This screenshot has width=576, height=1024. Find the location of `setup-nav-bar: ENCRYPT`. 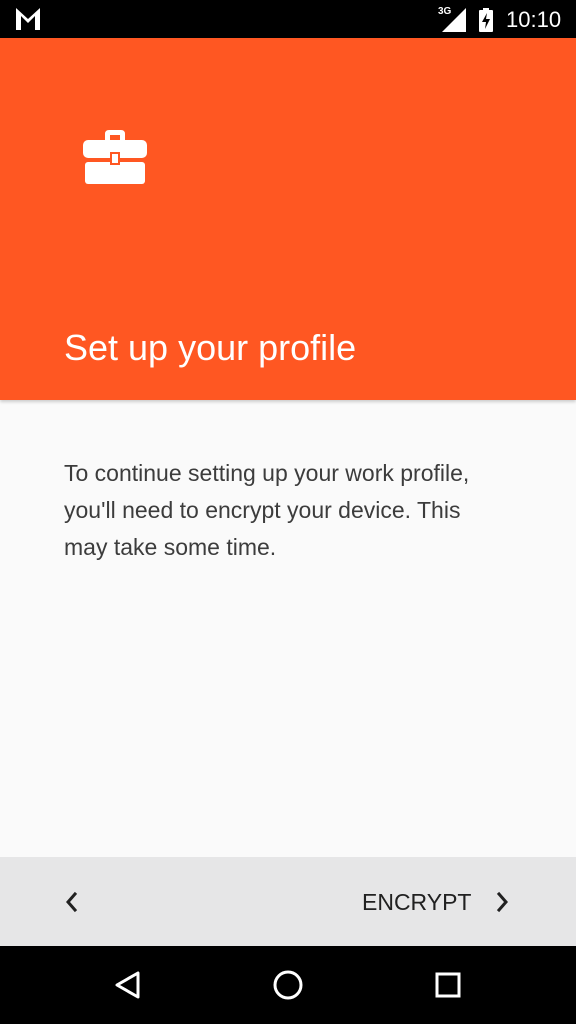

setup-nav-bar: ENCRYPT is located at coordinates (288, 901).